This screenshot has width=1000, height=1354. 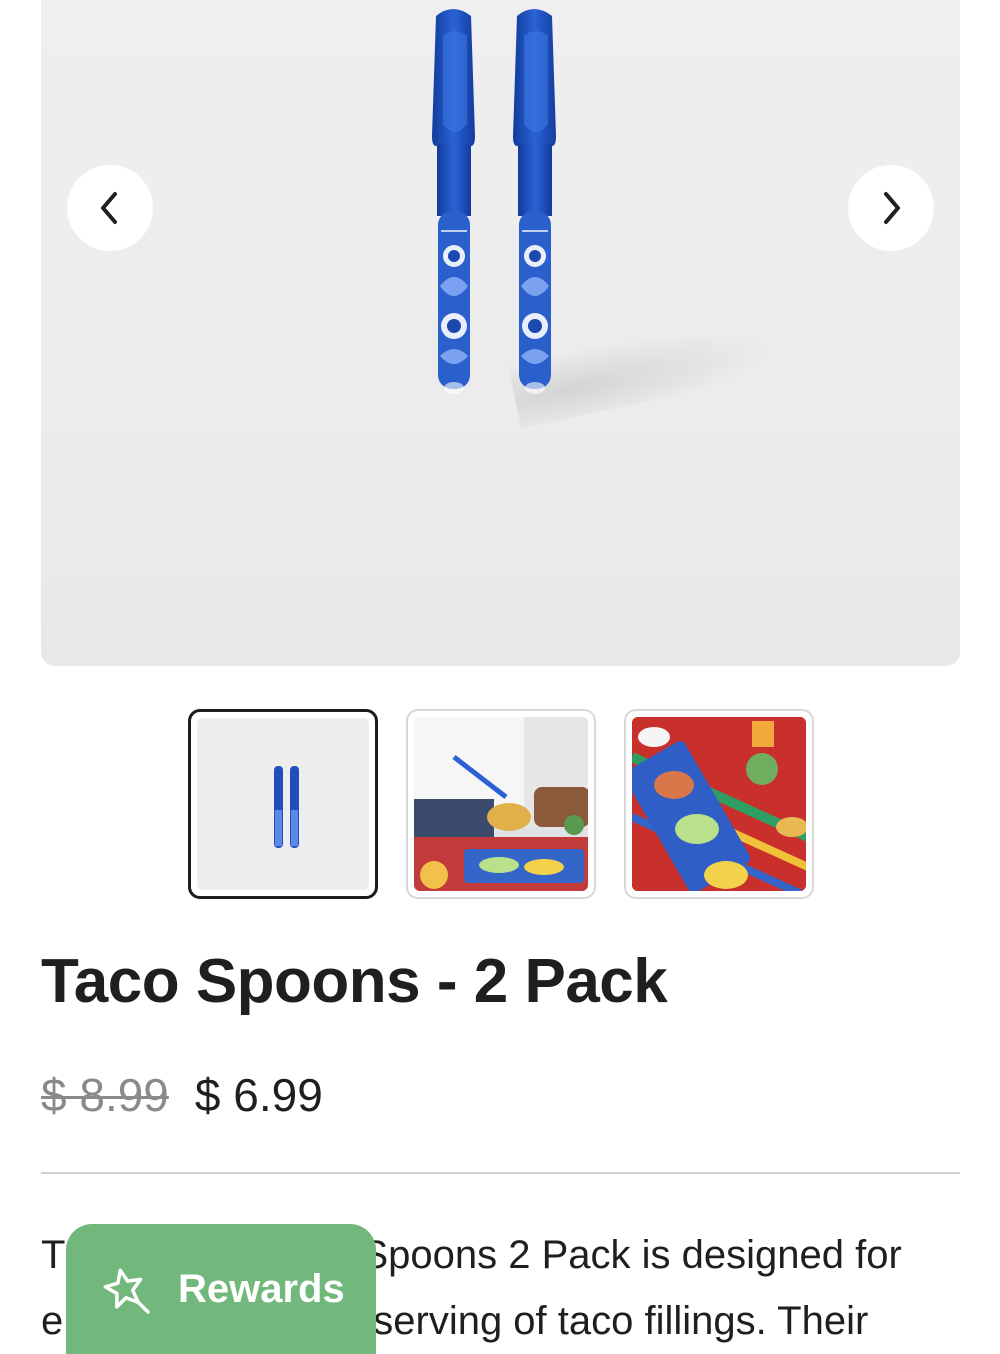 I want to click on rewards-button: Rewards, so click(x=221, y=1289).